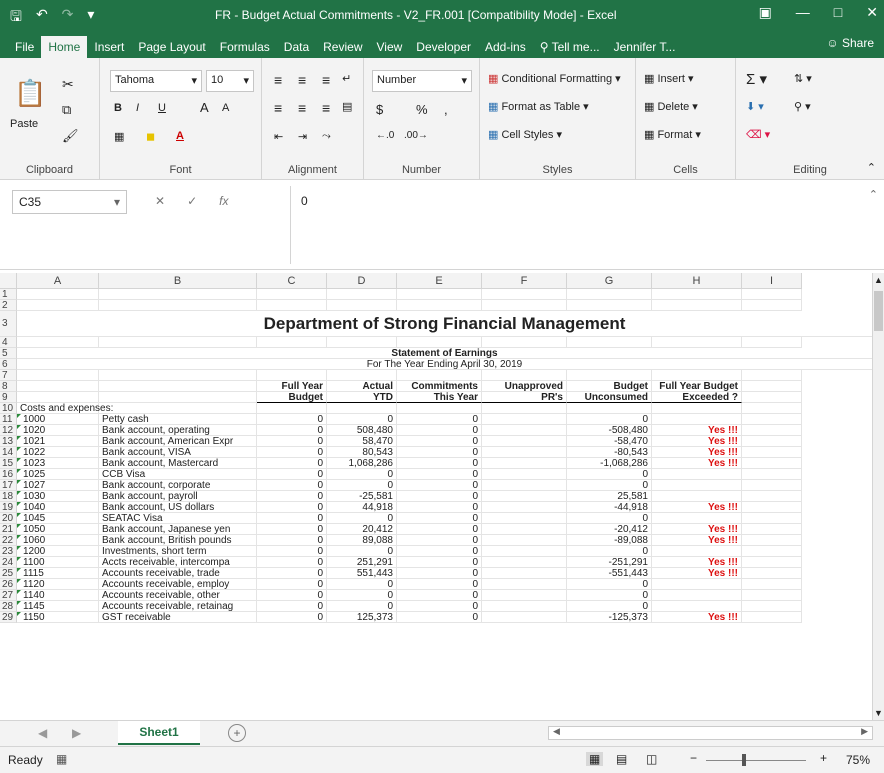 Image resolution: width=884 pixels, height=773 pixels. I want to click on column-header-d: D, so click(362, 281).